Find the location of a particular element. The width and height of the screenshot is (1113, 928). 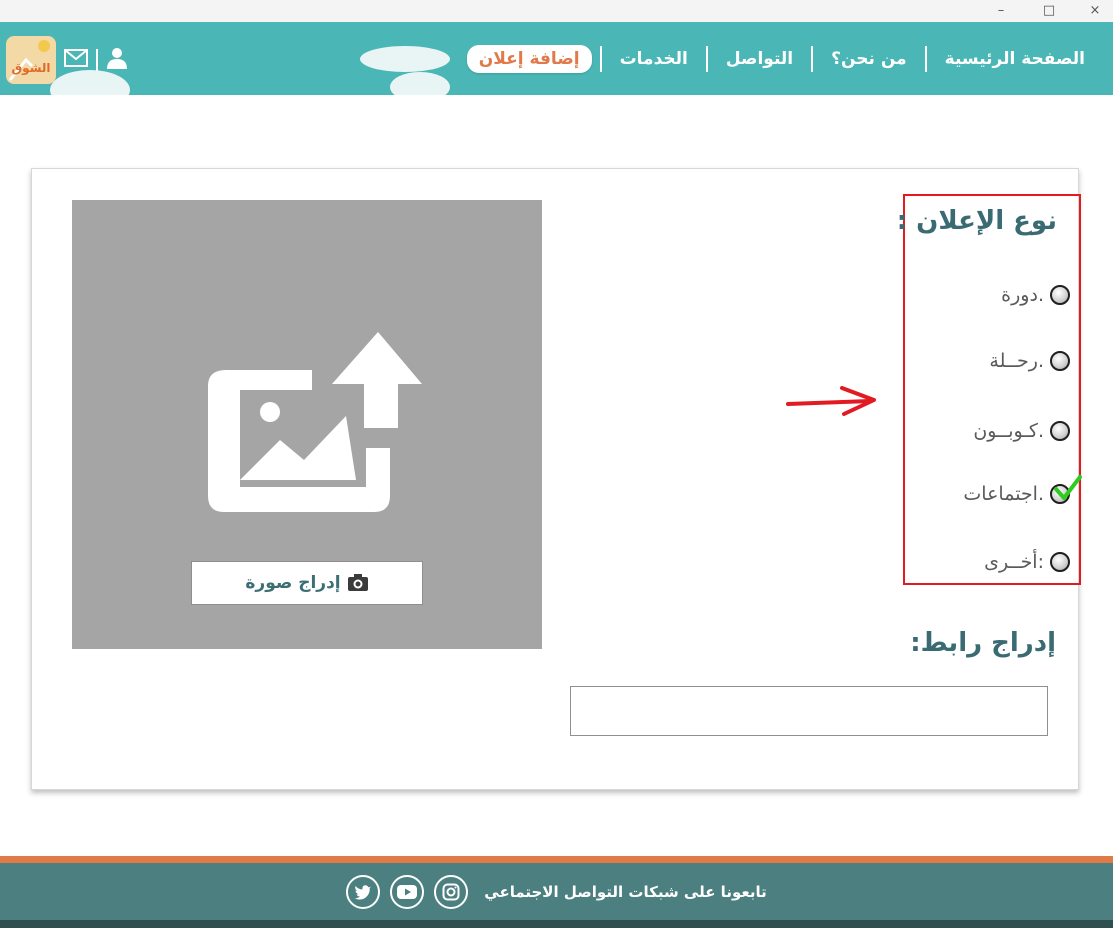

ad-type-title: نوع الإعلان : is located at coordinates (976, 221).